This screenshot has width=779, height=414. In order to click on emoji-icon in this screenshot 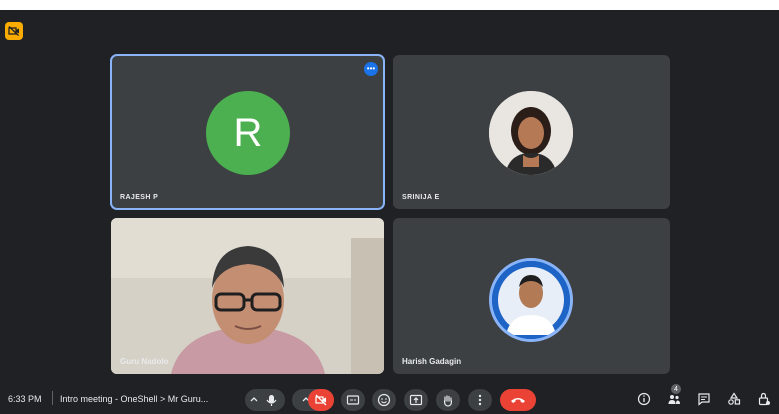, I will do `click(384, 400)`.